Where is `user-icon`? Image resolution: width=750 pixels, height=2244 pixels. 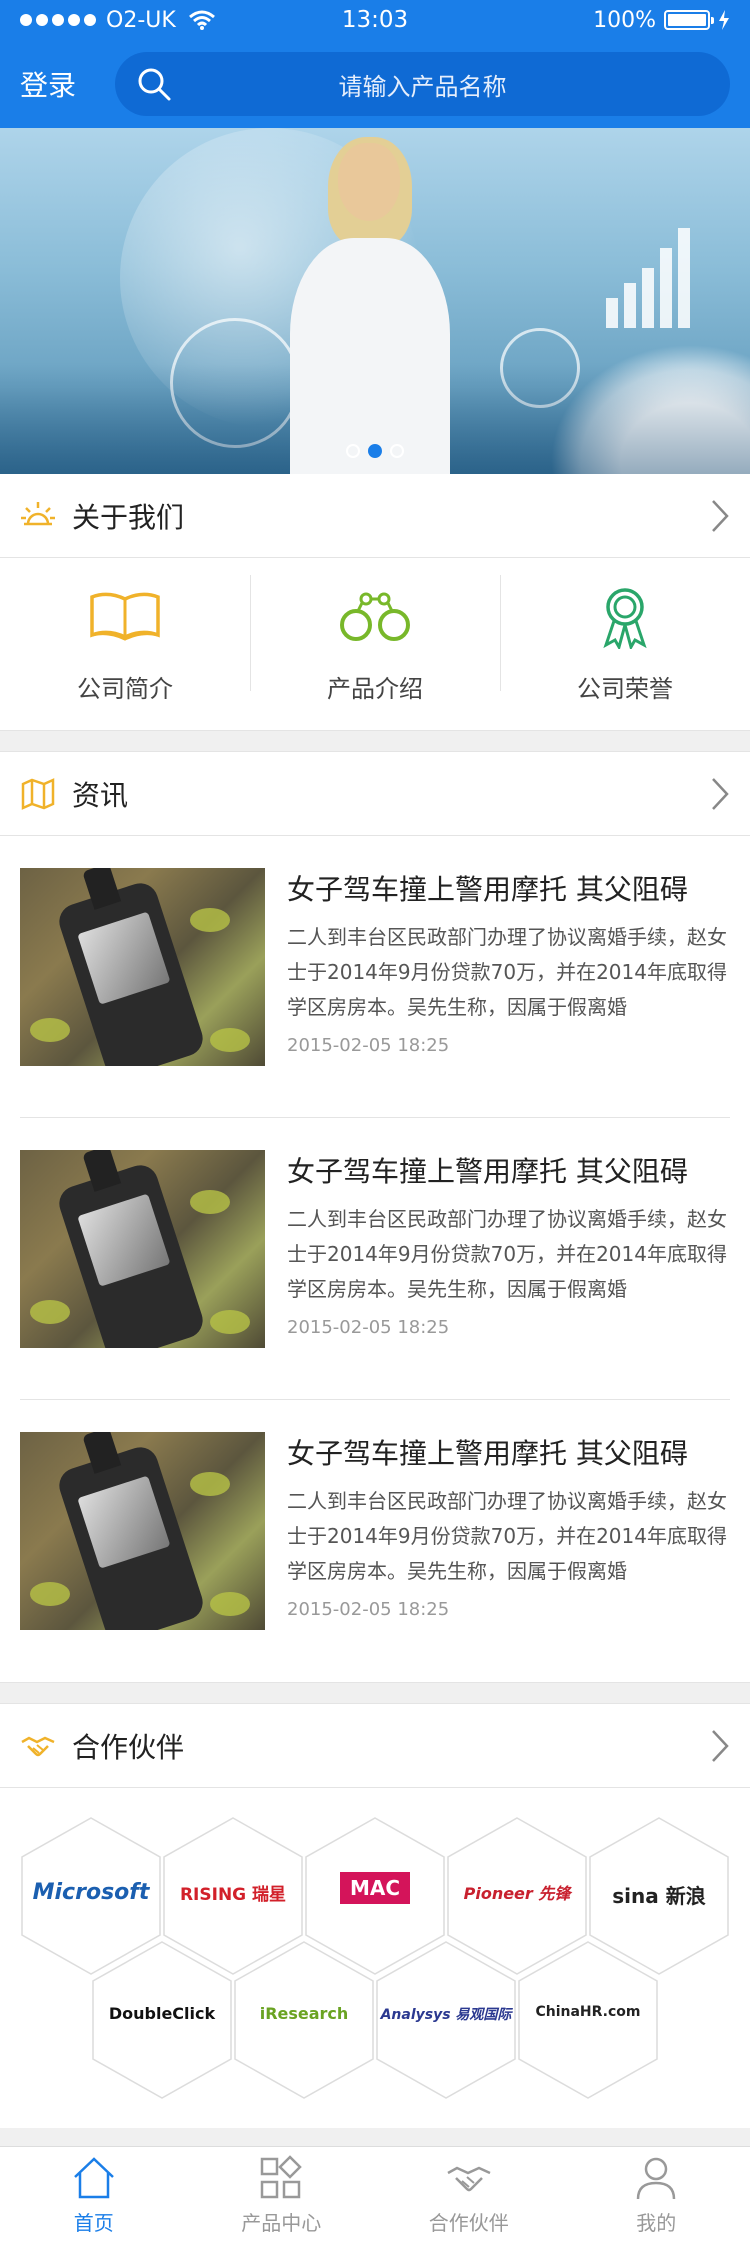 user-icon is located at coordinates (656, 2178).